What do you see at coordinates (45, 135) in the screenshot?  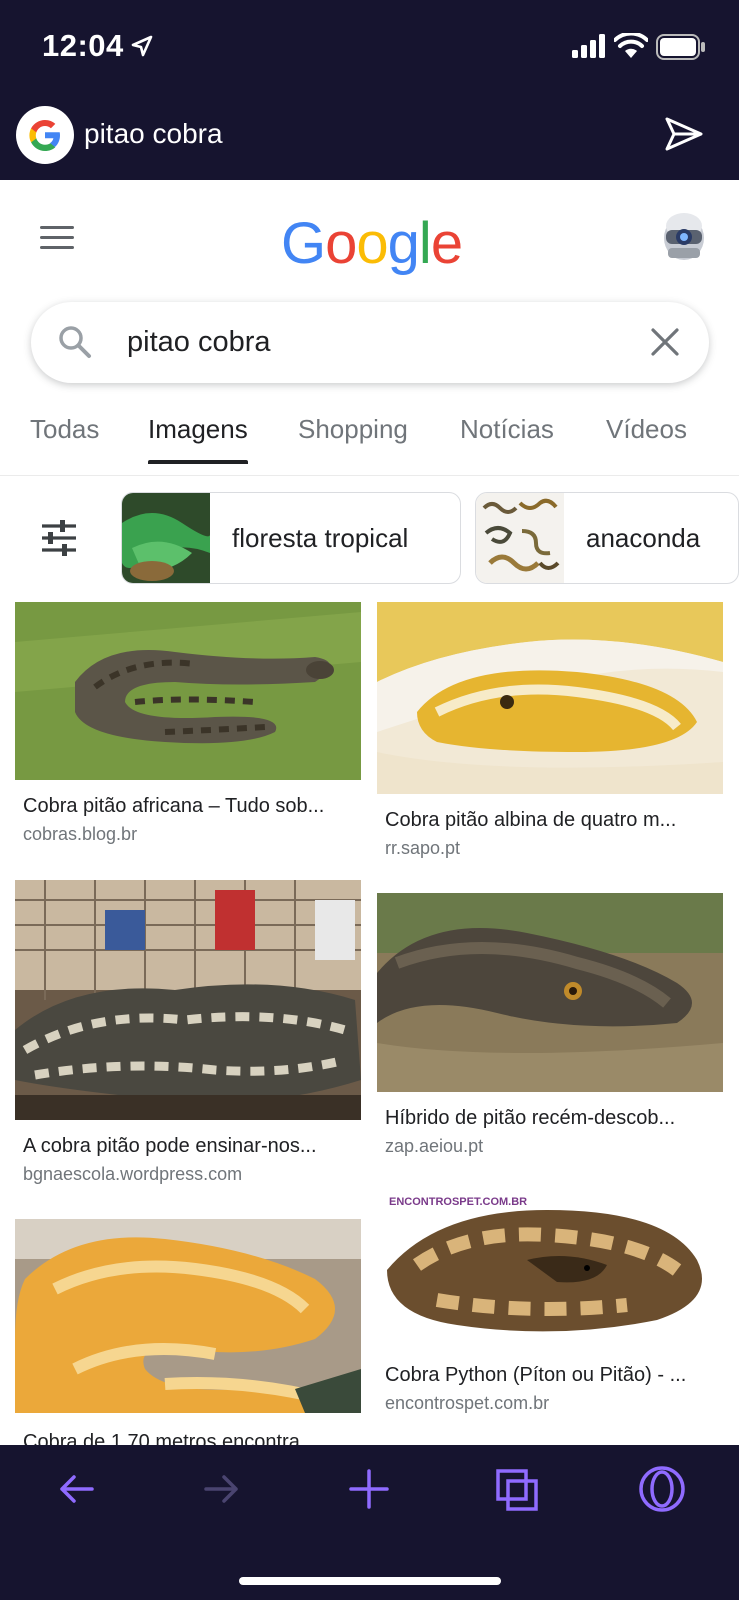 I see `google-badge-icon` at bounding box center [45, 135].